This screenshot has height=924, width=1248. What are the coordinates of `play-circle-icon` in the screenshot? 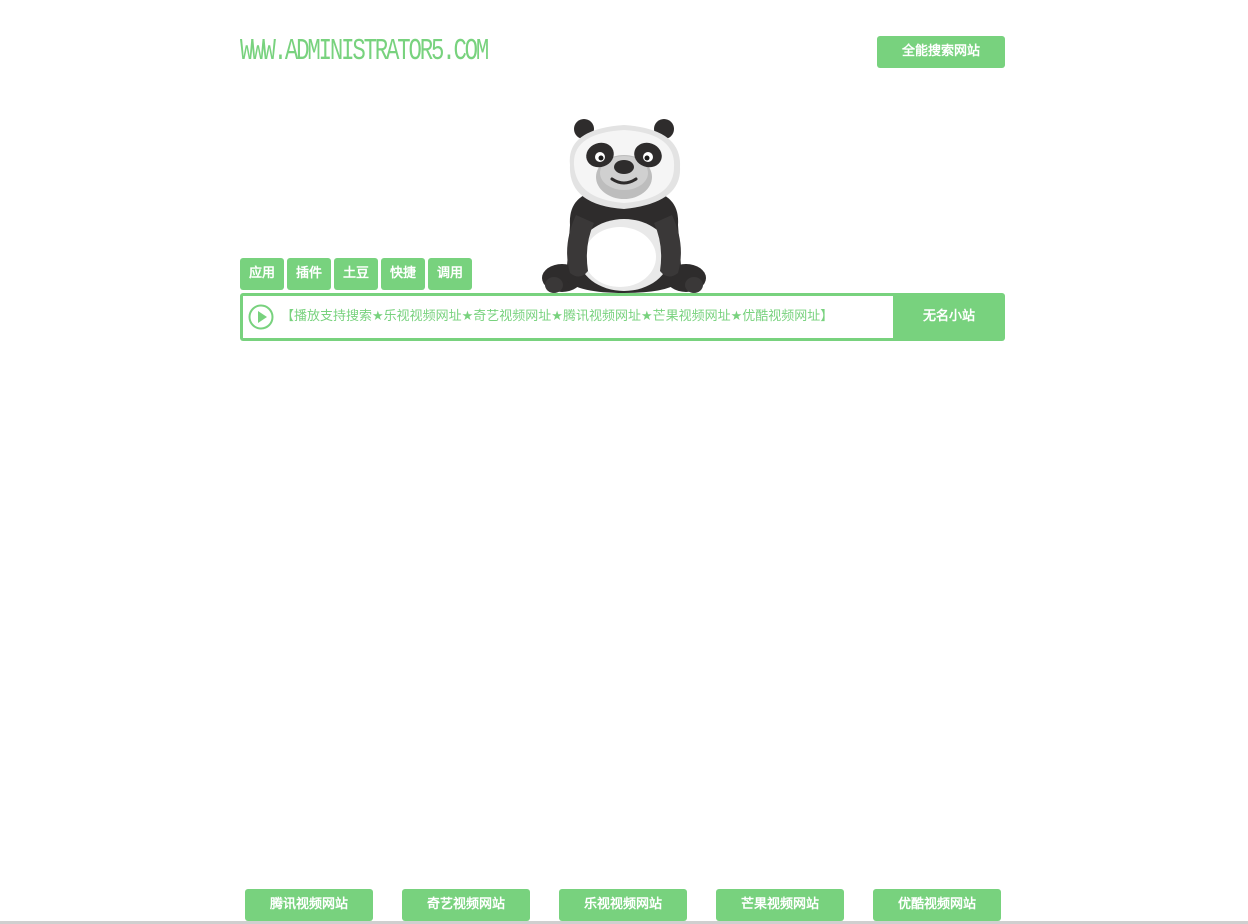 It's located at (261, 317).